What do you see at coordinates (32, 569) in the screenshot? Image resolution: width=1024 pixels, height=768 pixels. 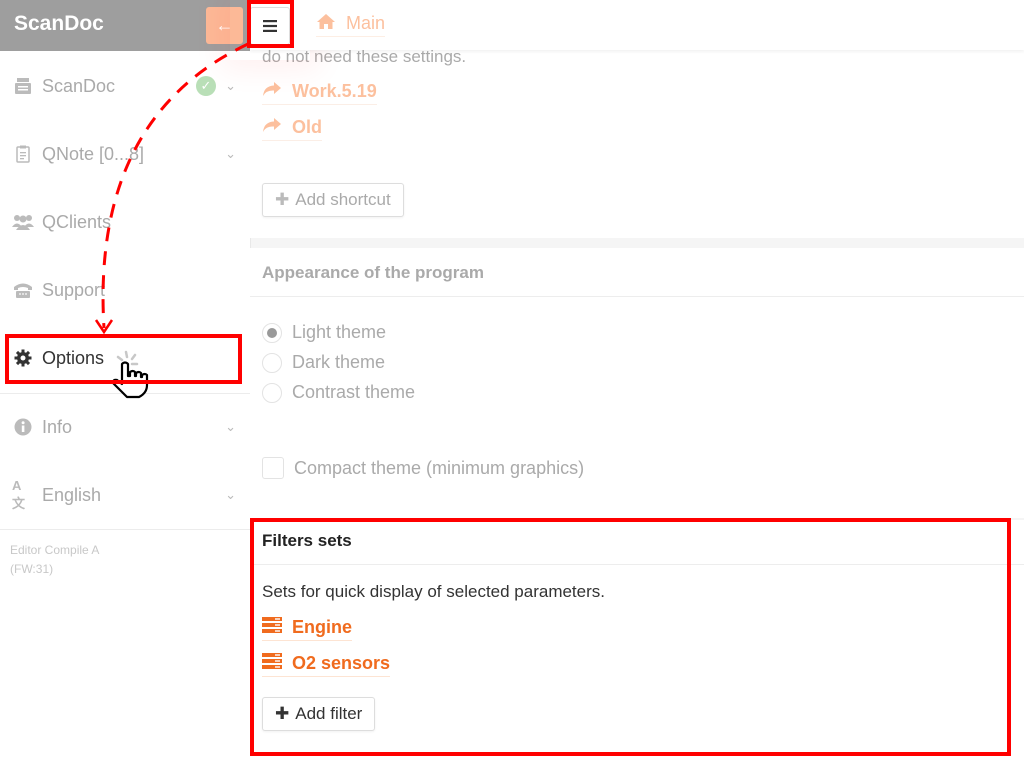 I see `version-line-2: (FW:31)` at bounding box center [32, 569].